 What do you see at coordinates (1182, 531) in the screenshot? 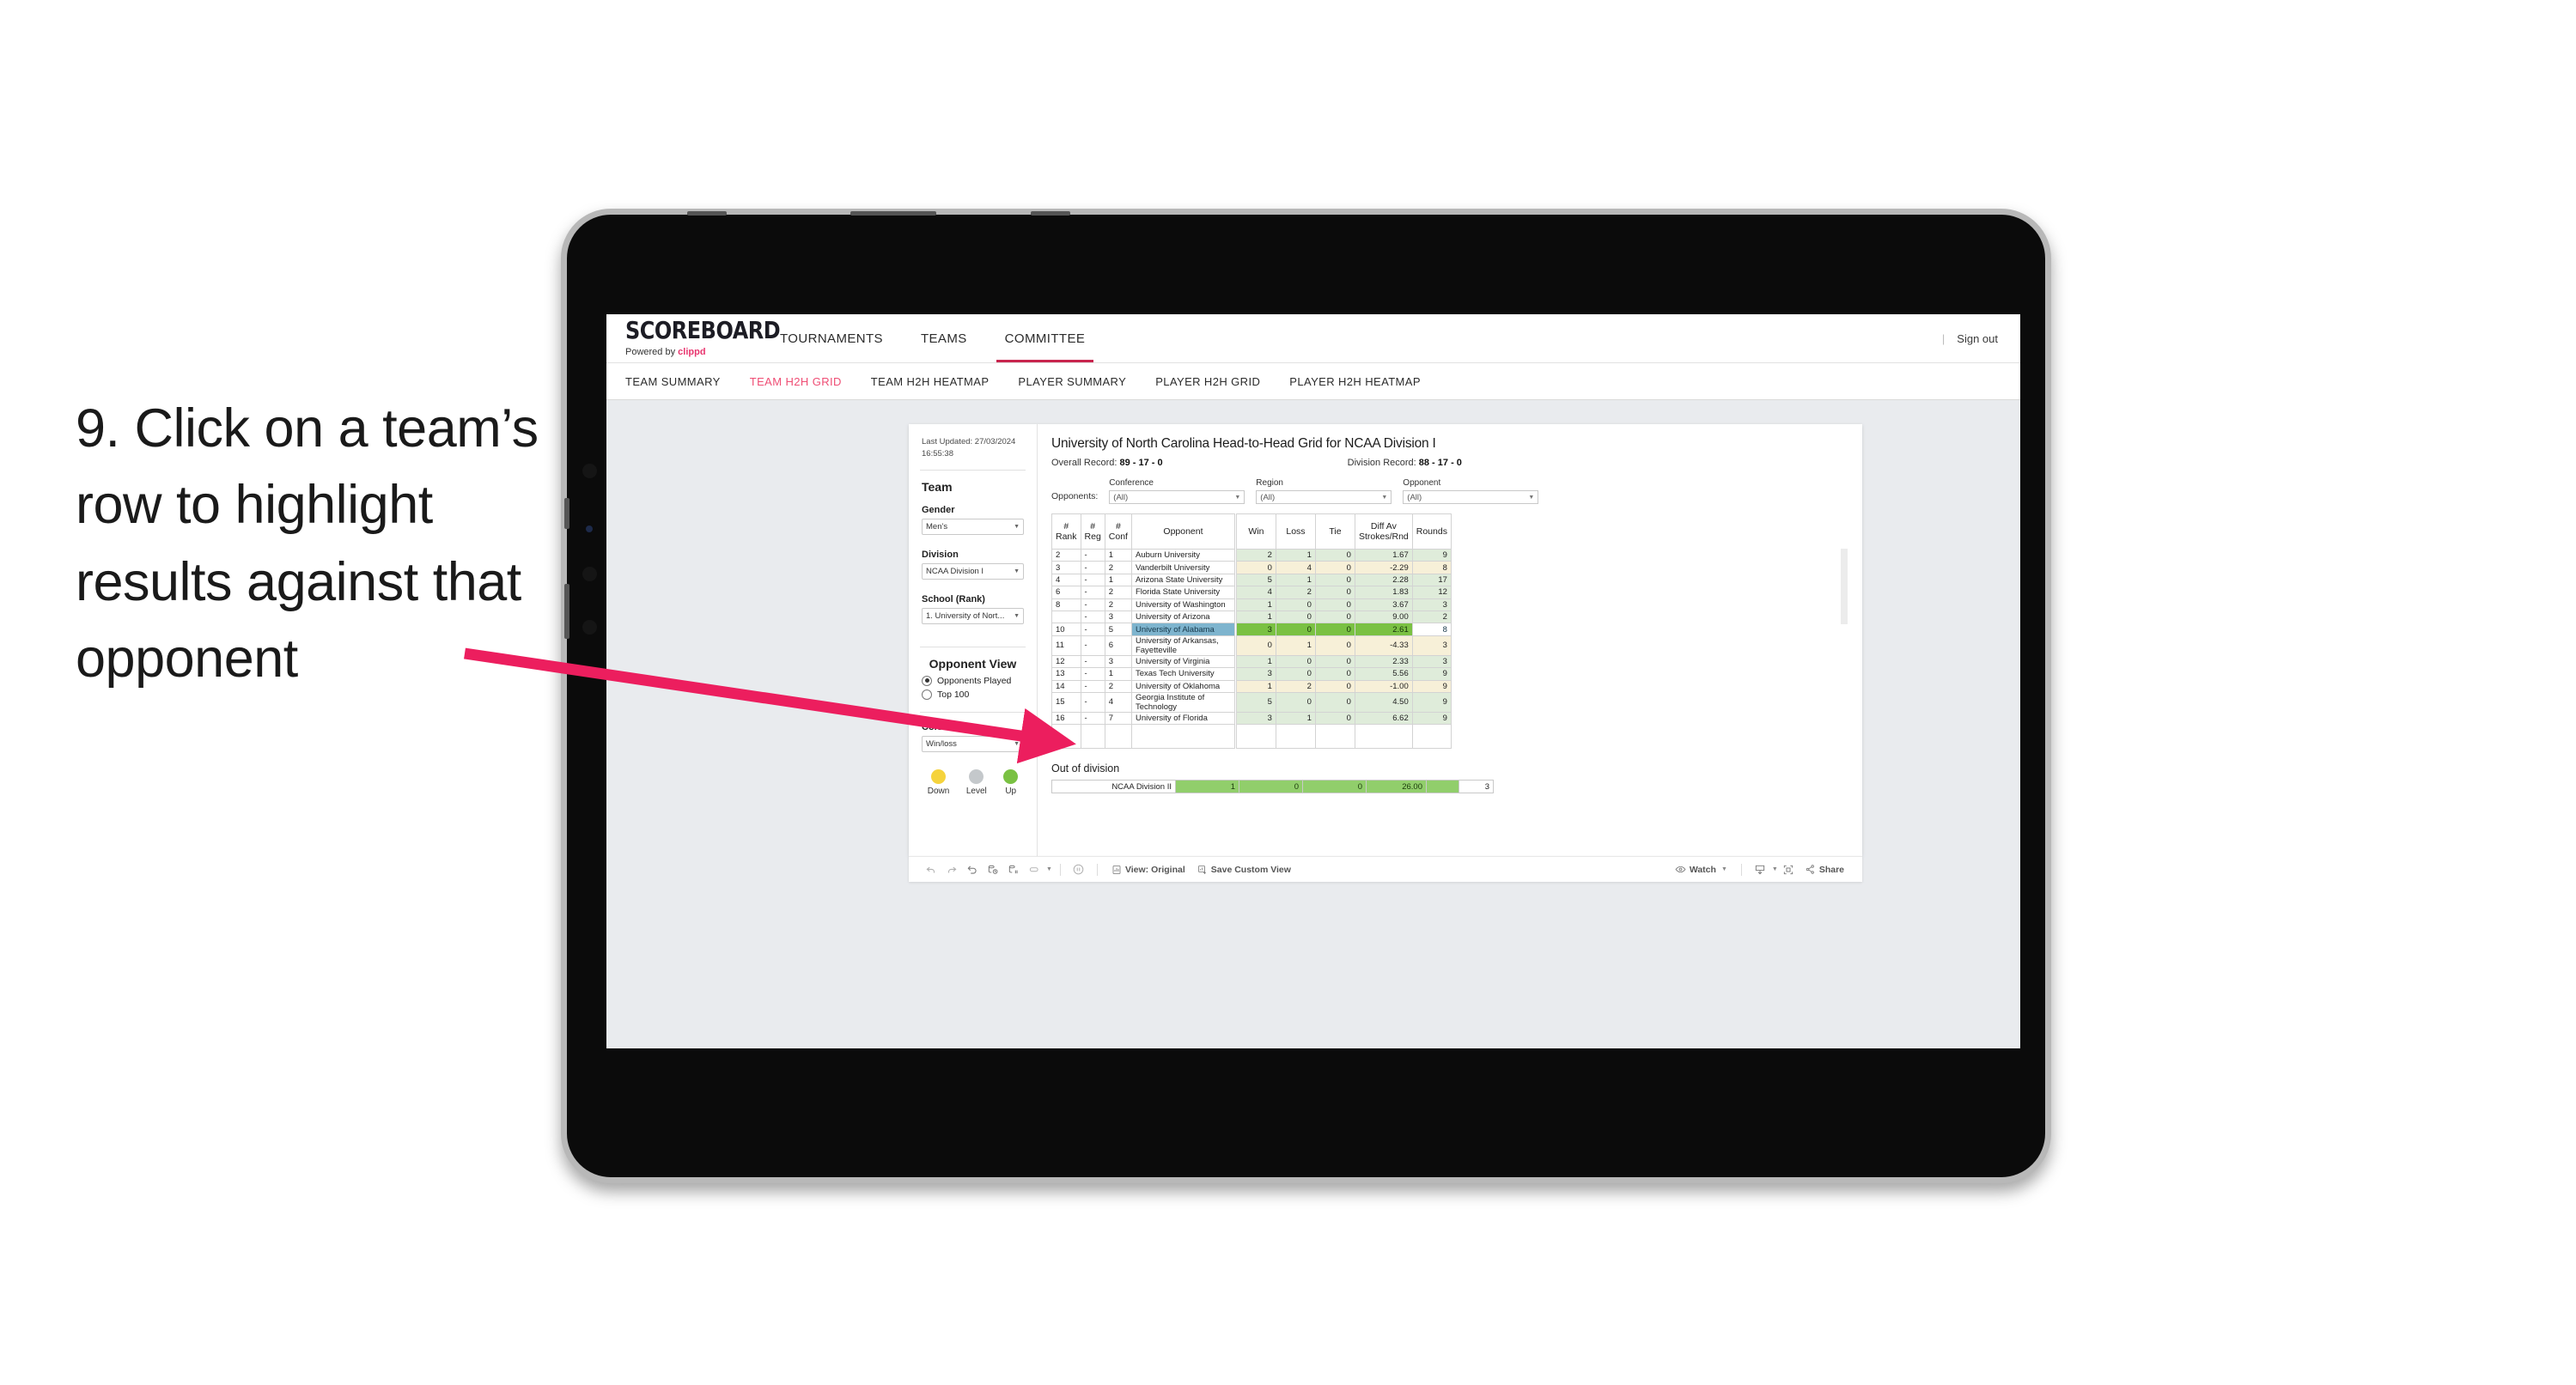
I see `th-opponent: Opponent` at bounding box center [1182, 531].